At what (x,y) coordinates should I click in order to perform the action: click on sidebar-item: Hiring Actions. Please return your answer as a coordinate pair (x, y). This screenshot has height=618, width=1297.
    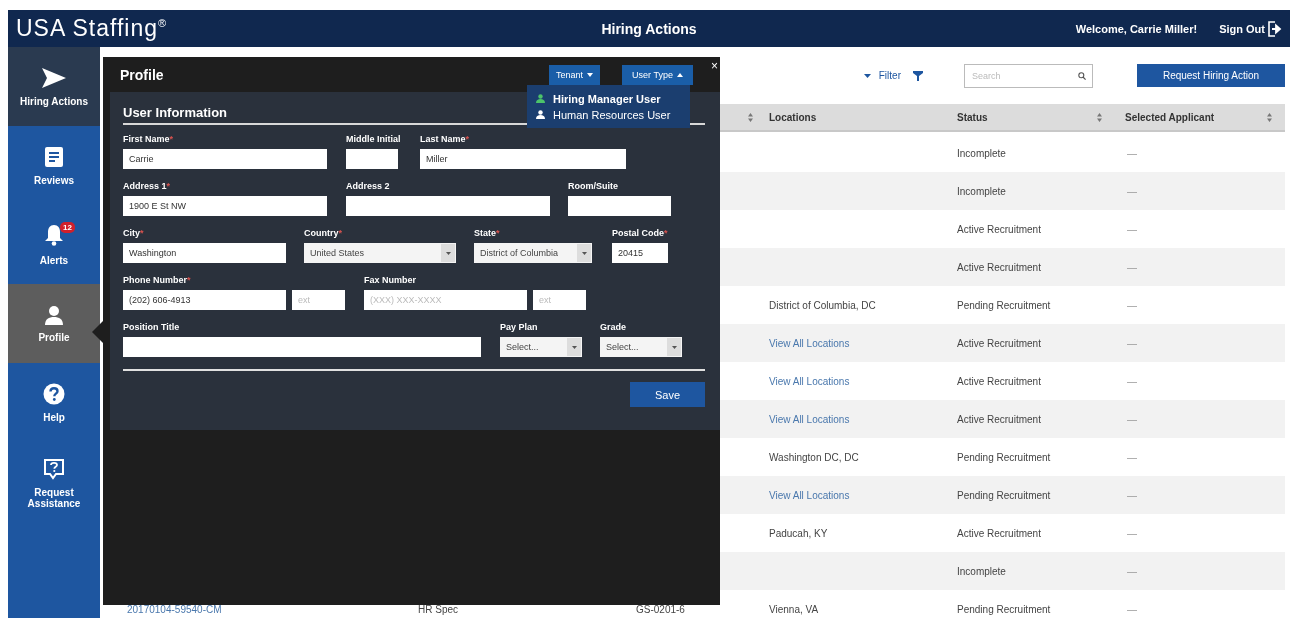
    Looking at the image, I should click on (54, 86).